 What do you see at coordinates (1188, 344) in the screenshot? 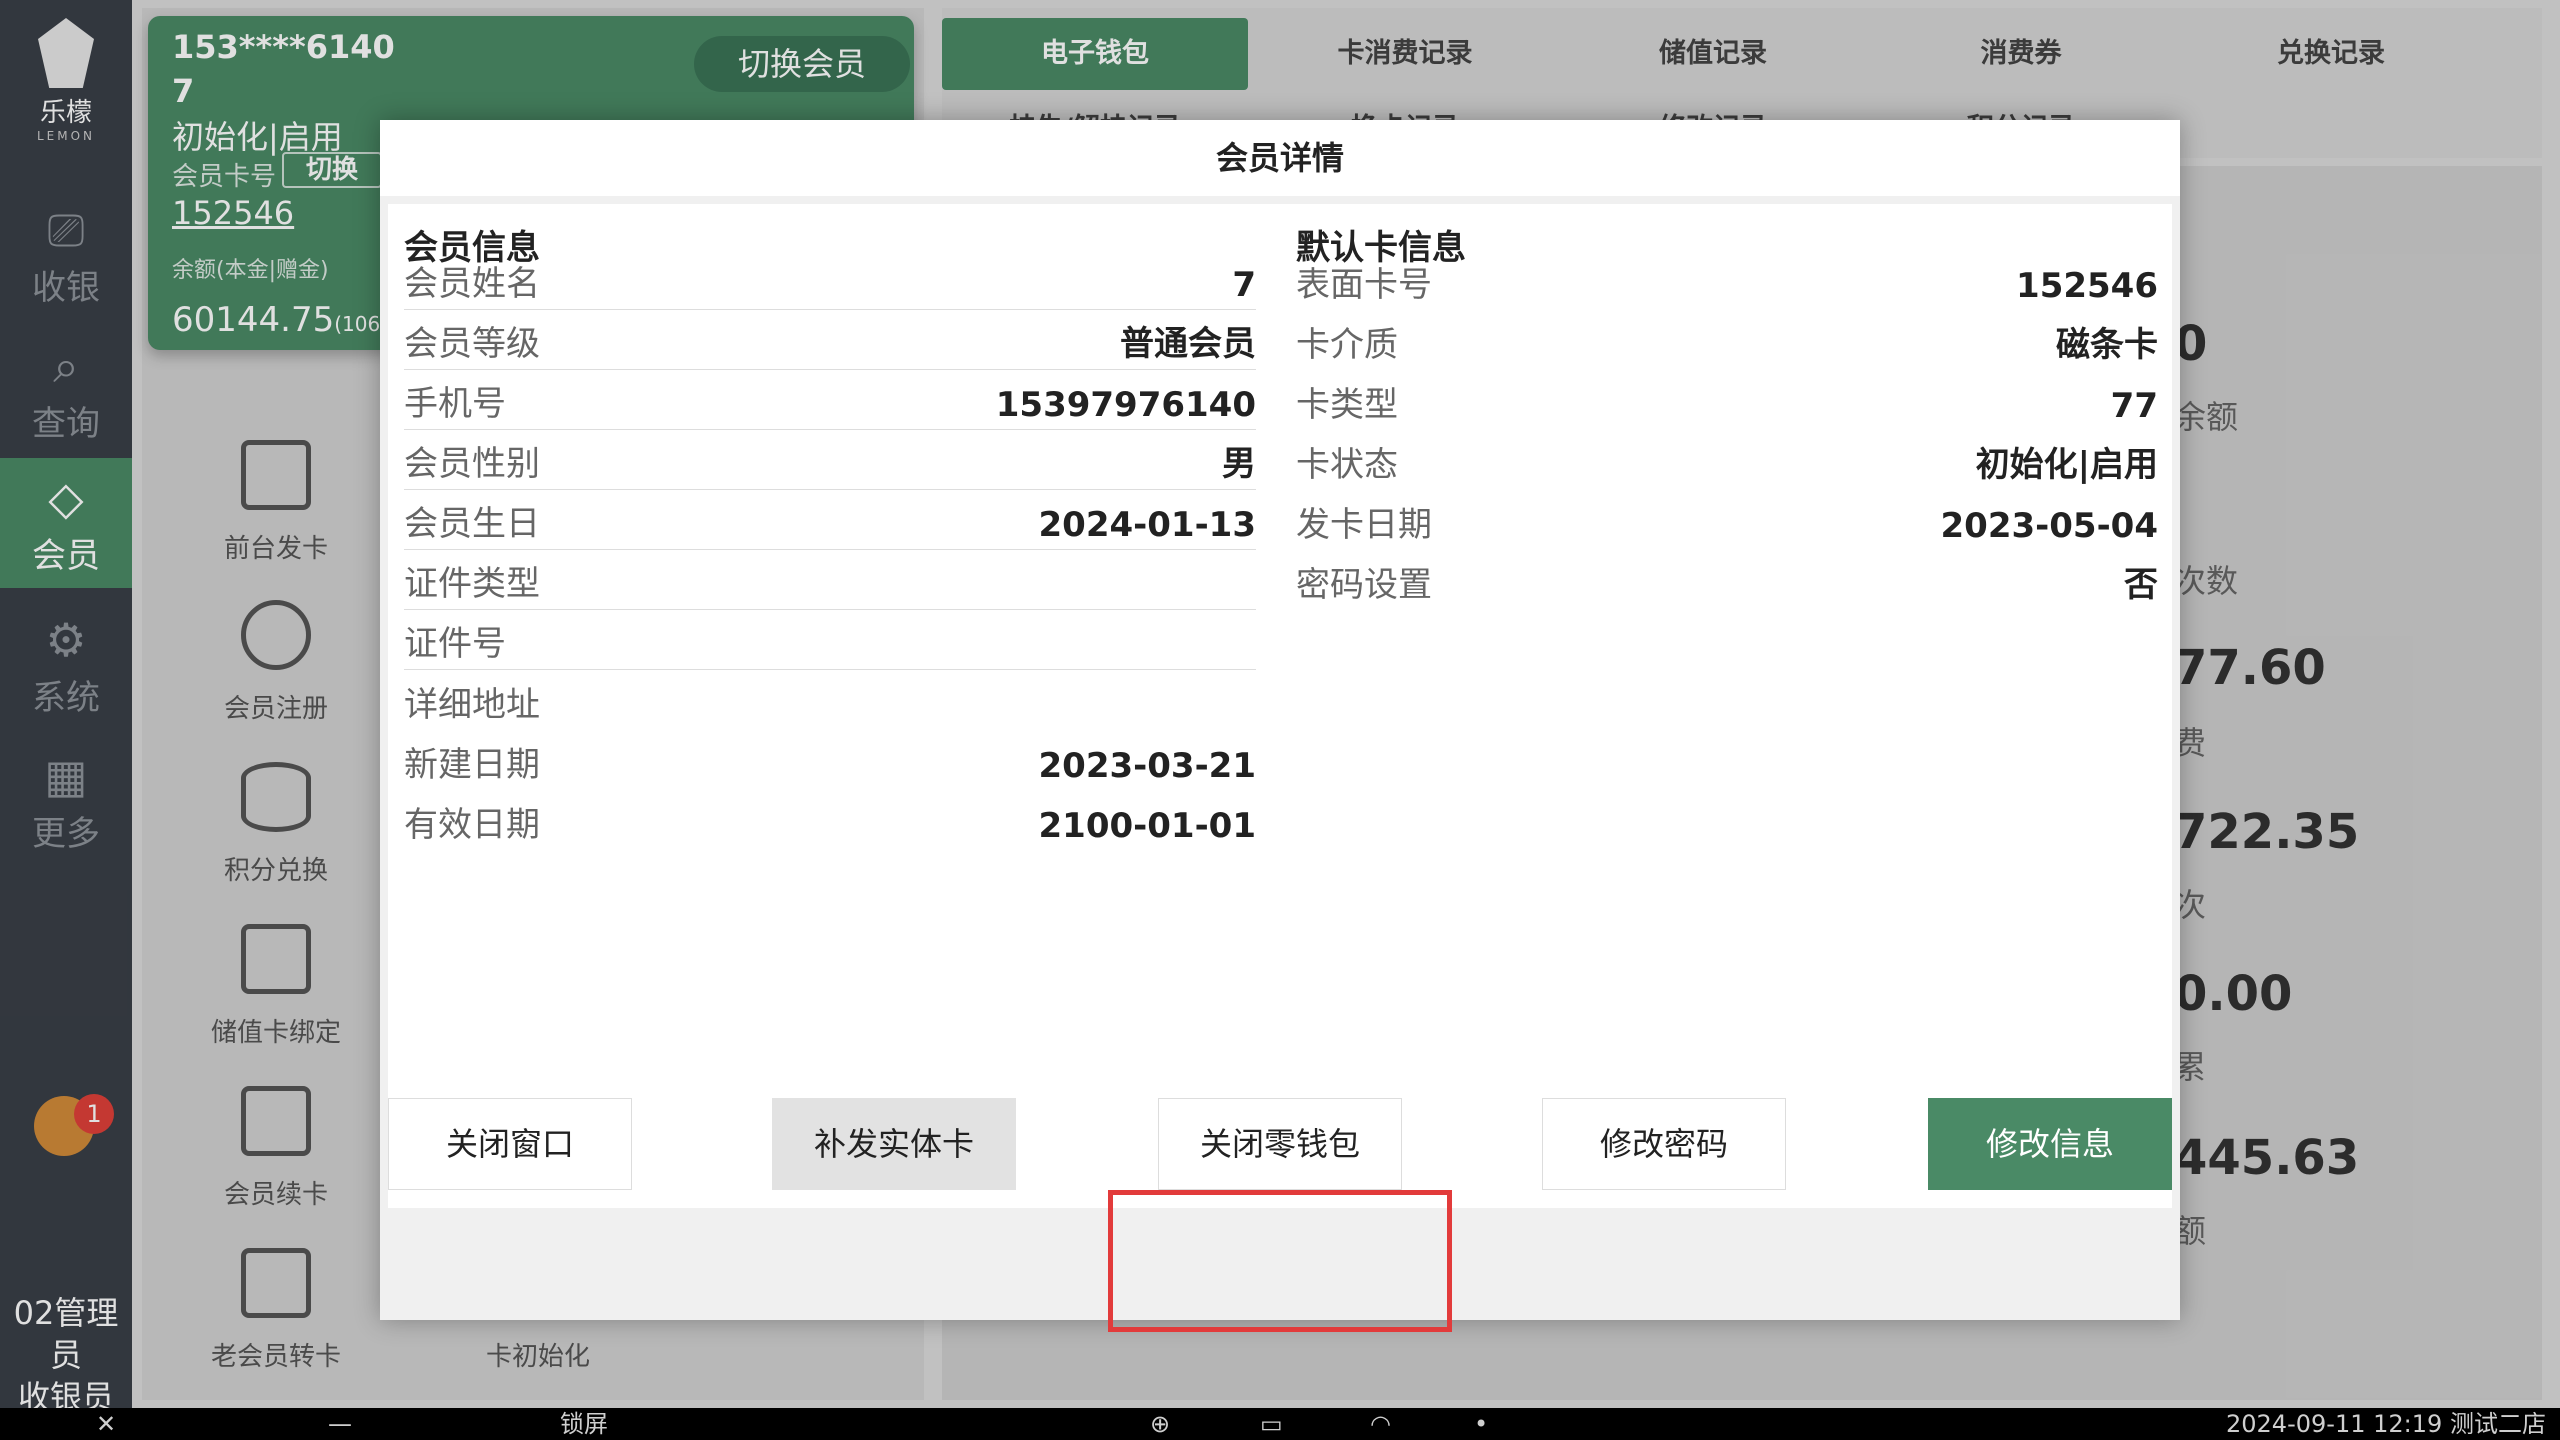
I see `field-value: 普通会员` at bounding box center [1188, 344].